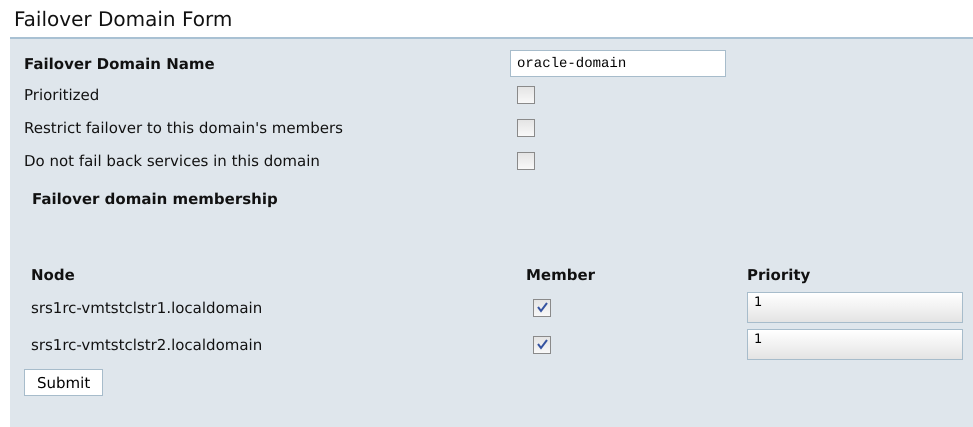  I want to click on option-label: Do not fail back services in this domain, so click(172, 161).